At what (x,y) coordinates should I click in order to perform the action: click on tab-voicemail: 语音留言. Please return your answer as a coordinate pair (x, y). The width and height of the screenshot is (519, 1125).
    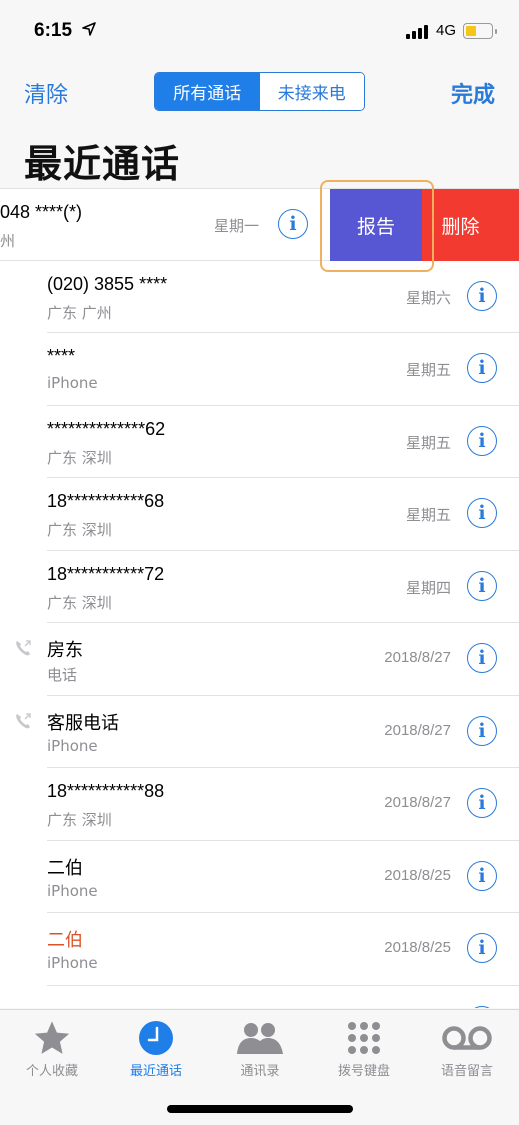
    Looking at the image, I should click on (467, 1048).